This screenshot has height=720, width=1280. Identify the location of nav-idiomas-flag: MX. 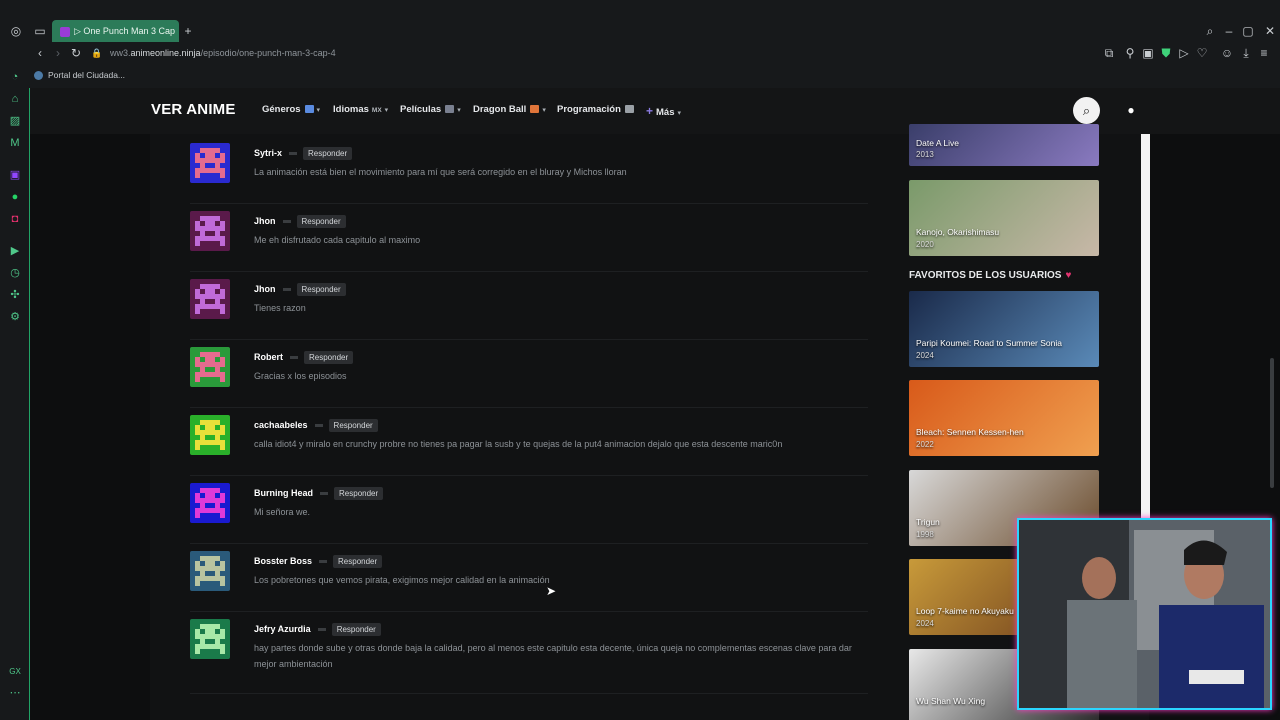
(376, 110).